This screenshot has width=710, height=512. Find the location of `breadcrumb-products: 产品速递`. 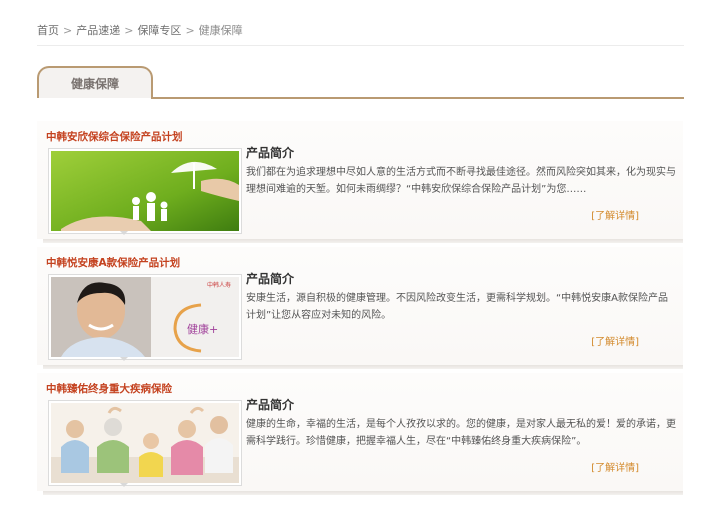

breadcrumb-products: 产品速递 is located at coordinates (98, 30).